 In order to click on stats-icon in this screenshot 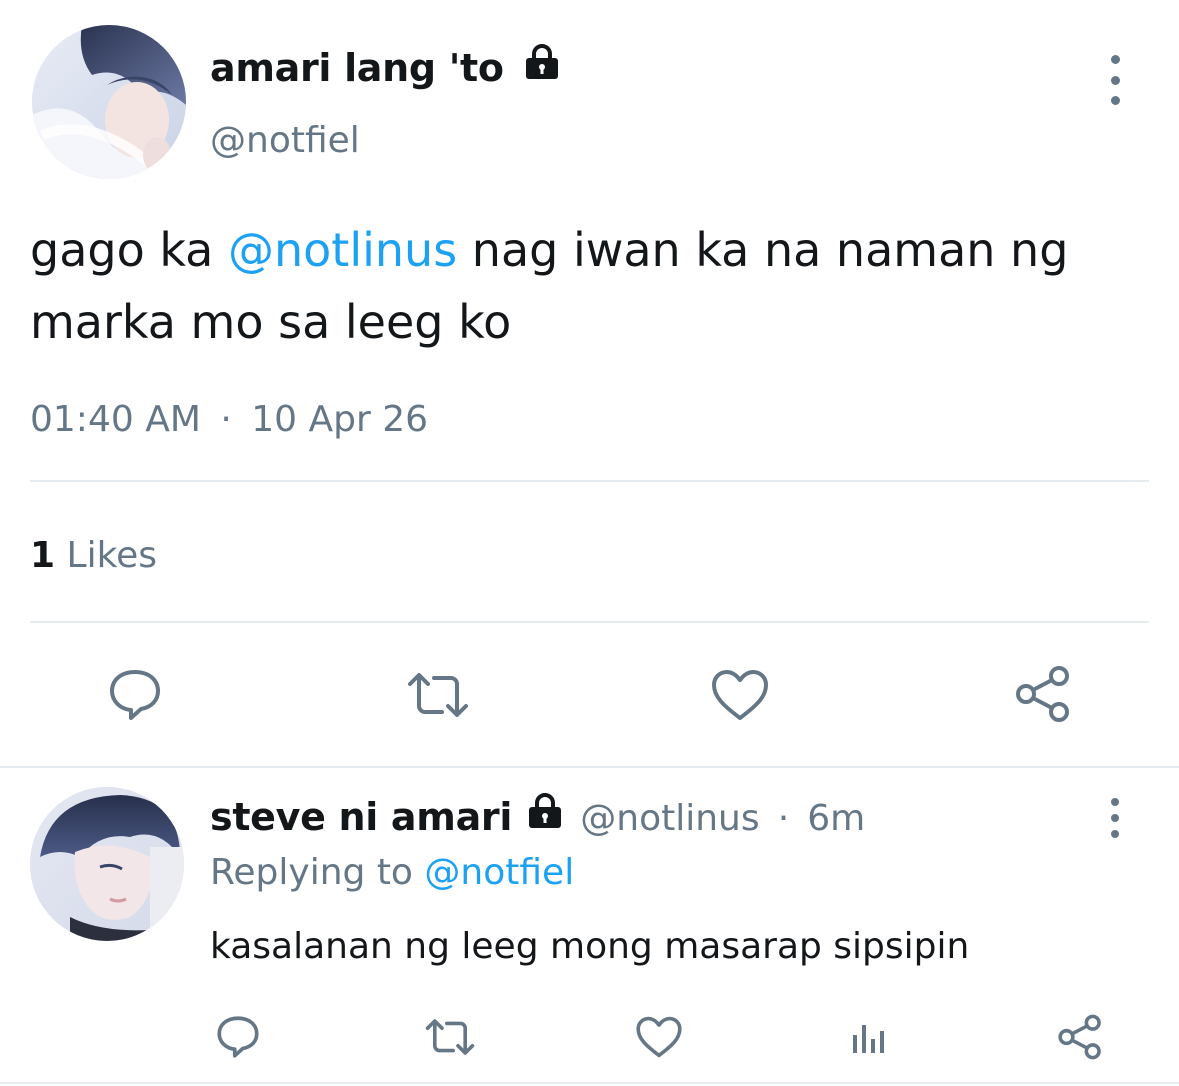, I will do `click(868, 1039)`.